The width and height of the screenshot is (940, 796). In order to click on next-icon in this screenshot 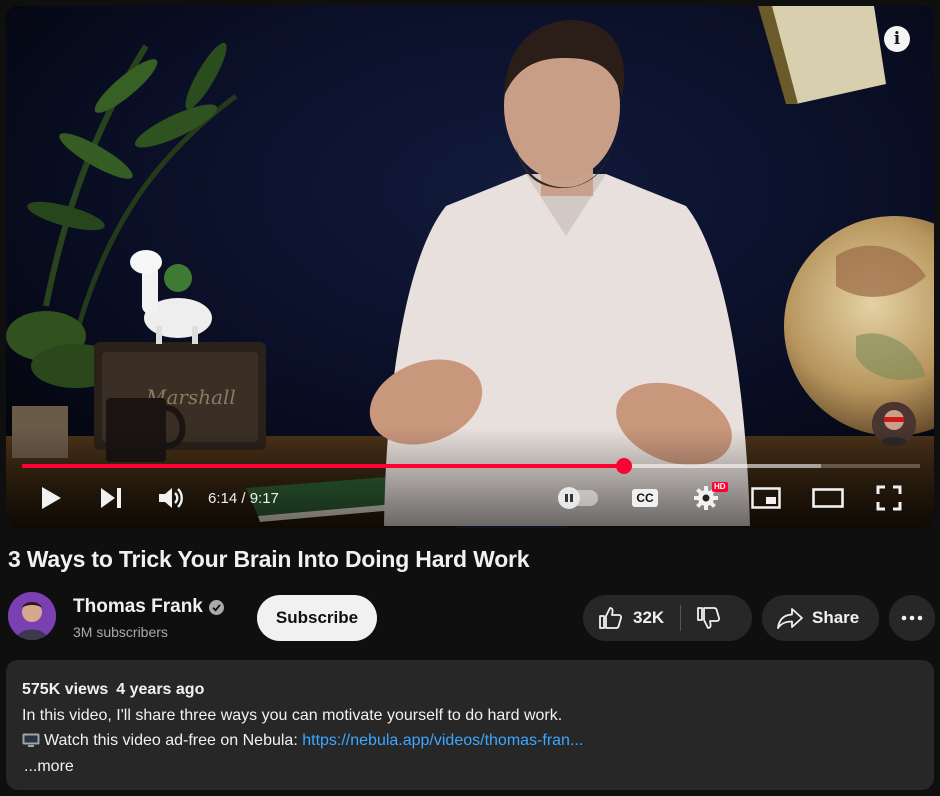, I will do `click(111, 498)`.